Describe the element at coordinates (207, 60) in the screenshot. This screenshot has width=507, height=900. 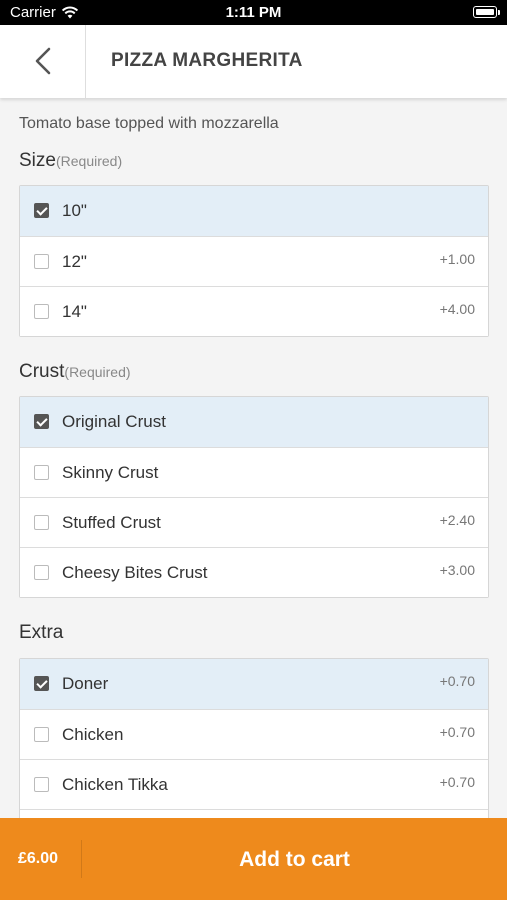
I see `page-title: PIZZA MARGHERITA` at that location.